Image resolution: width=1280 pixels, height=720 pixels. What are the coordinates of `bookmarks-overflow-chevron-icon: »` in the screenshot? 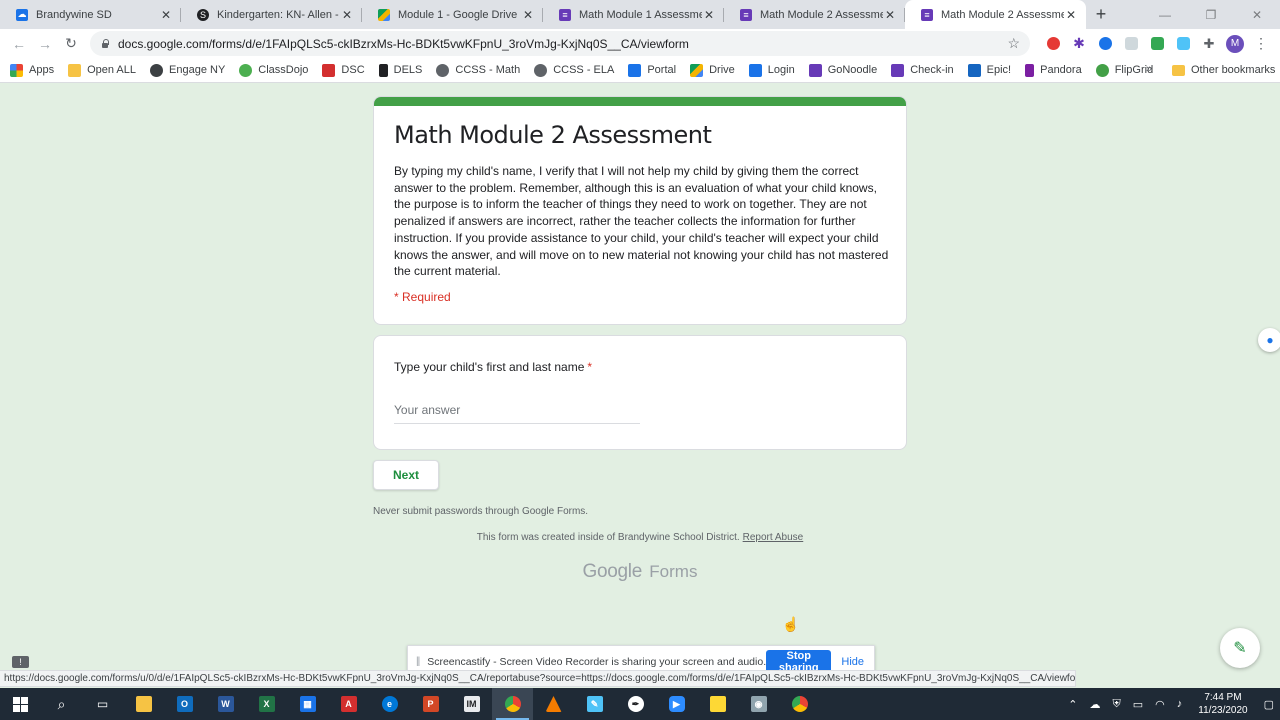 It's located at (1149, 69).